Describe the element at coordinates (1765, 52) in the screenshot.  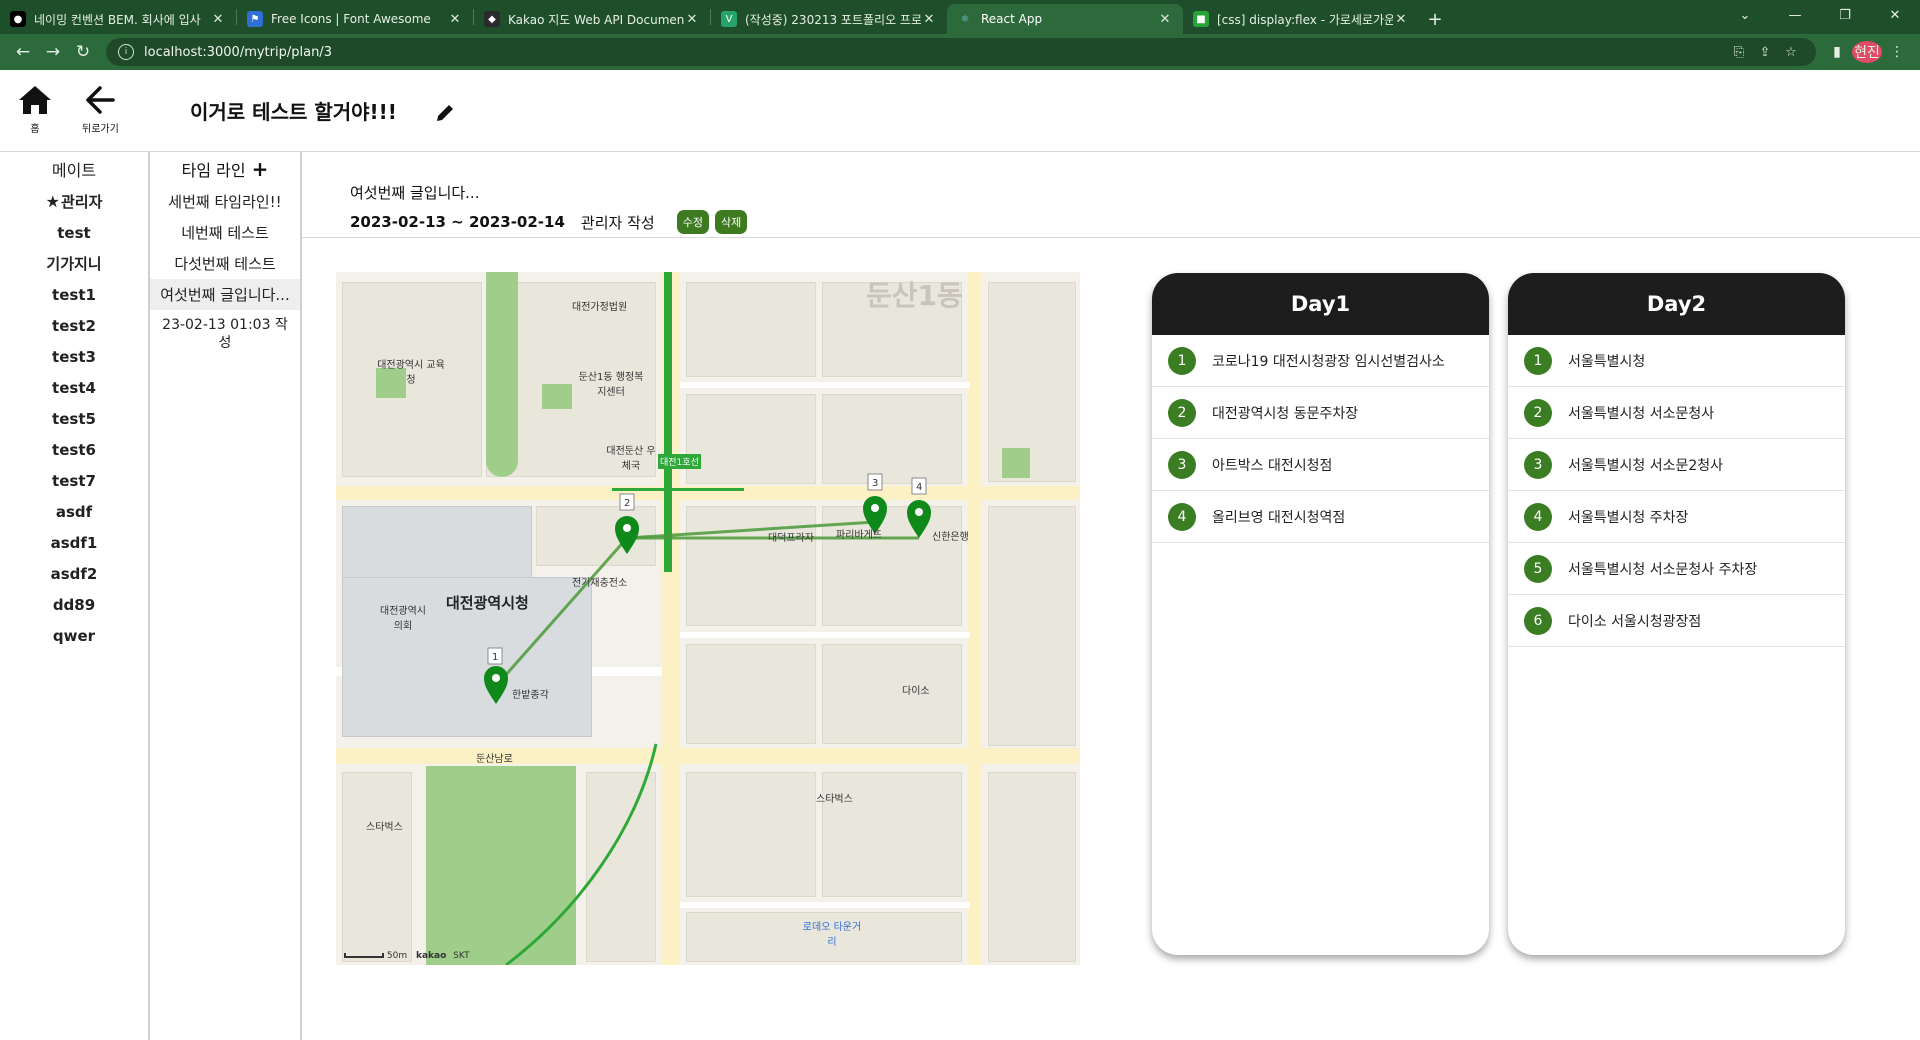
I see `share-icon: ⇪` at that location.